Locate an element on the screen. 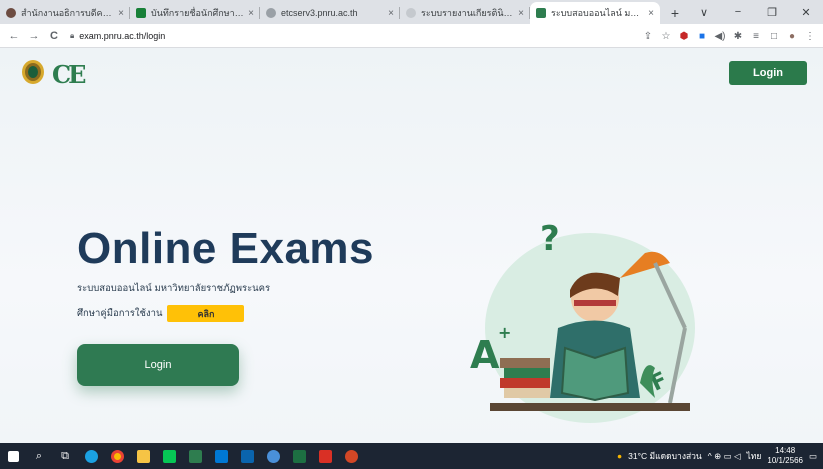  browser-tab: etcserv3.pnru.ac.th × is located at coordinates (330, 13).